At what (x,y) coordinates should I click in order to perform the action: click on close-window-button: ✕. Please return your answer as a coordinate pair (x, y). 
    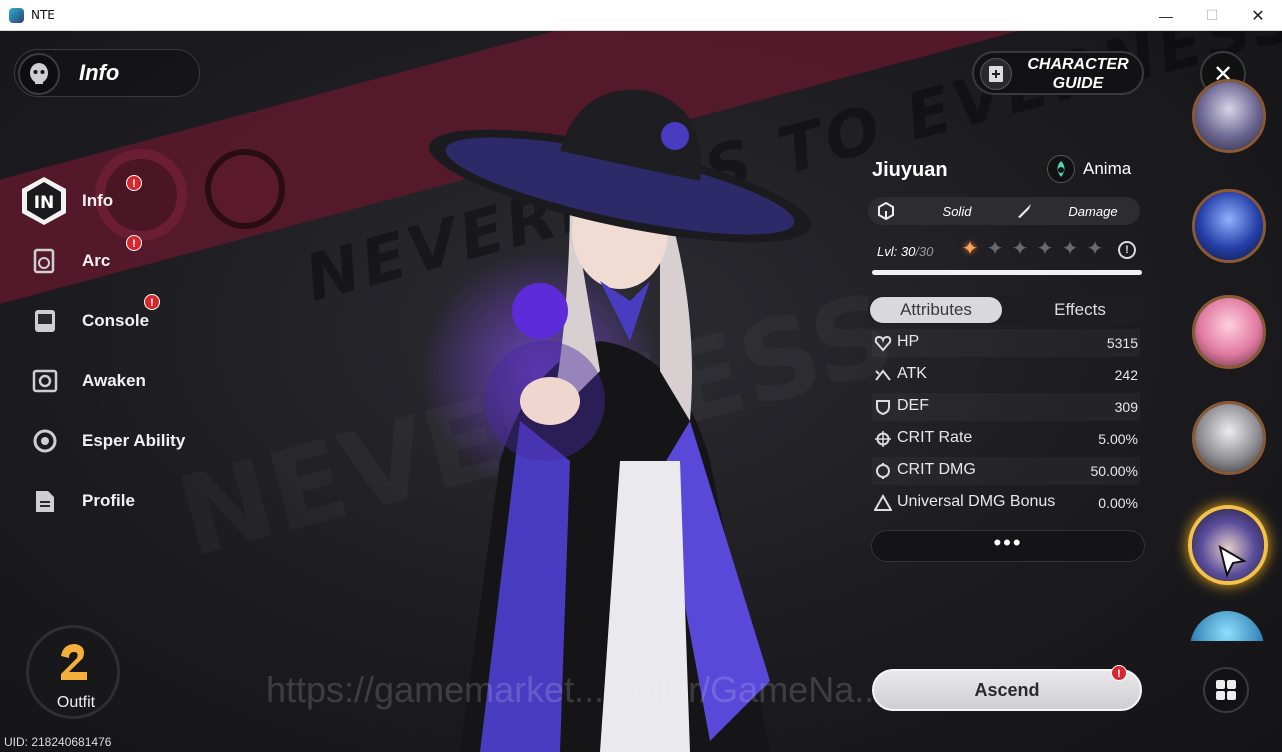
    Looking at the image, I should click on (1258, 15).